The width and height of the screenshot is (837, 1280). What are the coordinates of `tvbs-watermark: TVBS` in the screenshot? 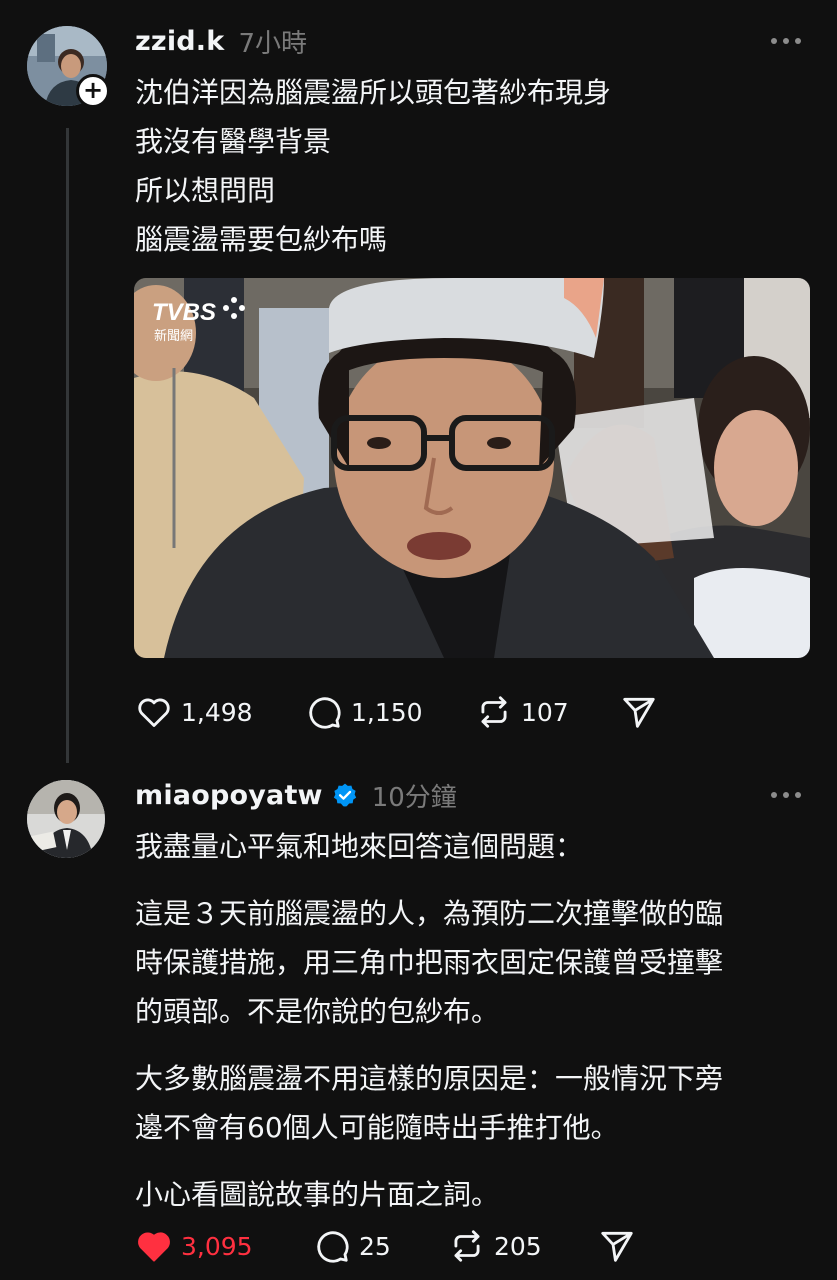 It's located at (184, 312).